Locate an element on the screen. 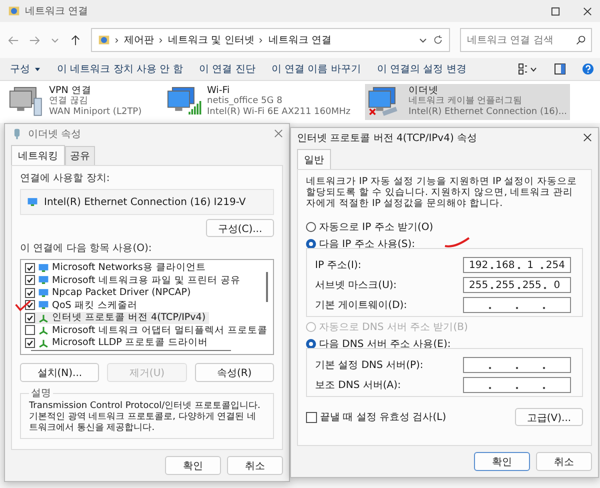 The image size is (600, 488). search-icon is located at coordinates (581, 40).